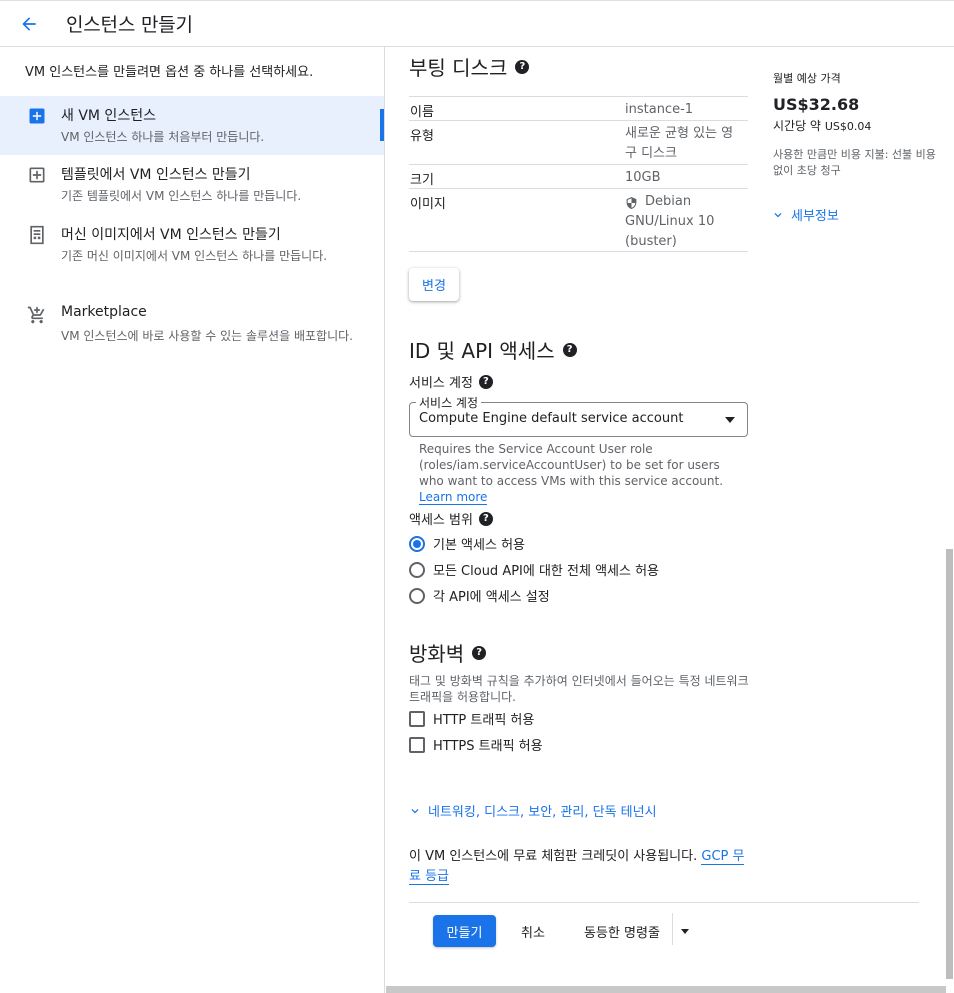 Image resolution: width=954 pixels, height=993 pixels. I want to click on option-desc: VM 인스턴스에 바로 사용할 수 있는 솔루션을 배포합니다., so click(207, 336).